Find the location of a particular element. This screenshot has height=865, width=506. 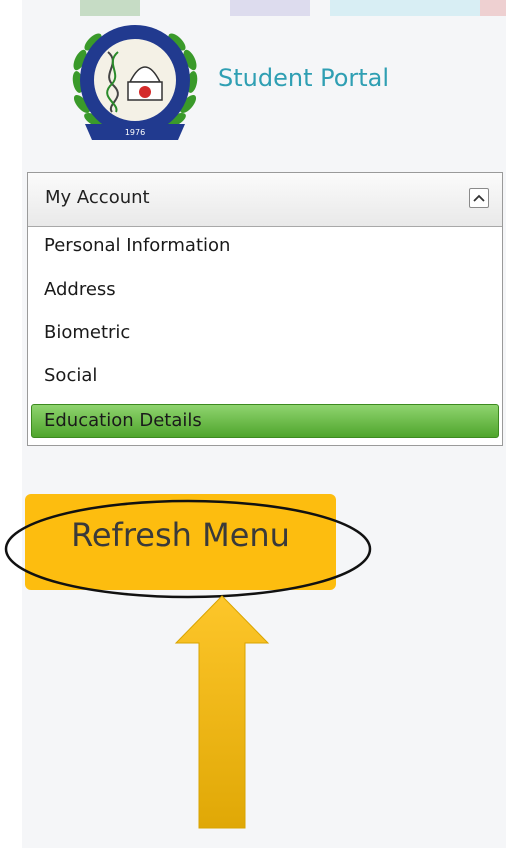

menu-item-label: Social is located at coordinates (71, 375).